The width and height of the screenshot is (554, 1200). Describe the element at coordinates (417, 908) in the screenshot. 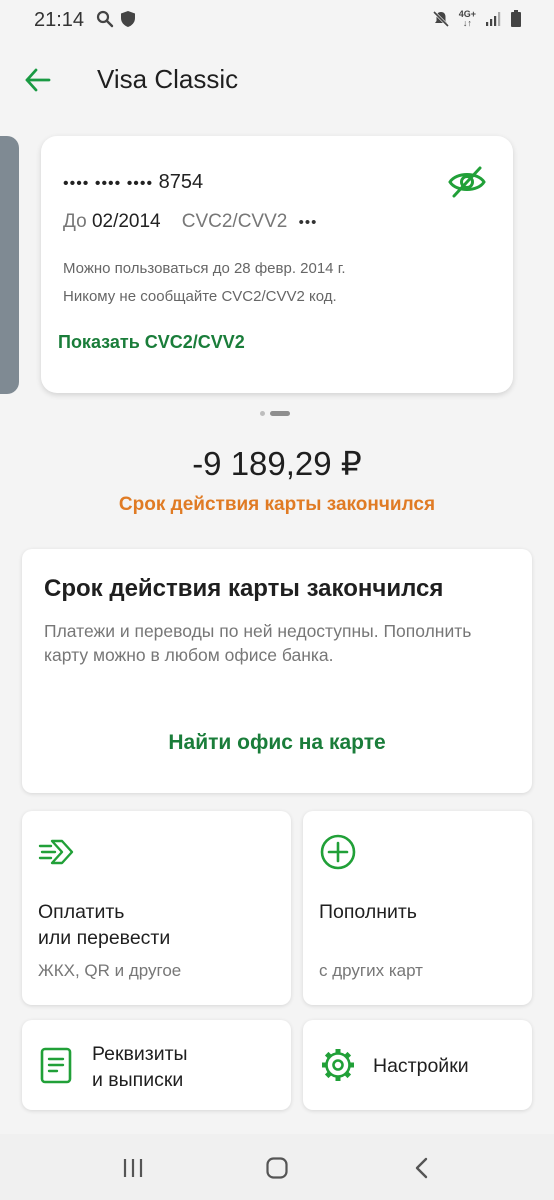

I see `topup-tile: Пополнить с других карт` at that location.